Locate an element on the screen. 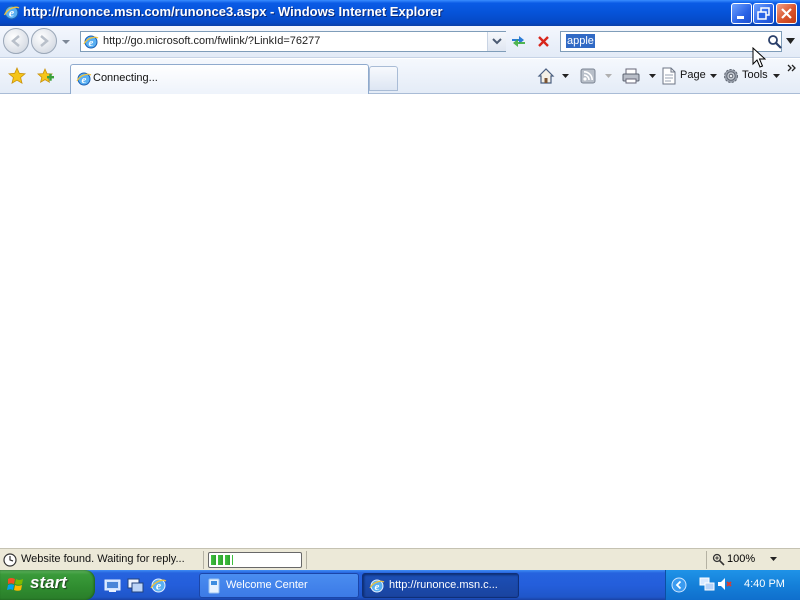  show-desktop-icon is located at coordinates (112, 585).